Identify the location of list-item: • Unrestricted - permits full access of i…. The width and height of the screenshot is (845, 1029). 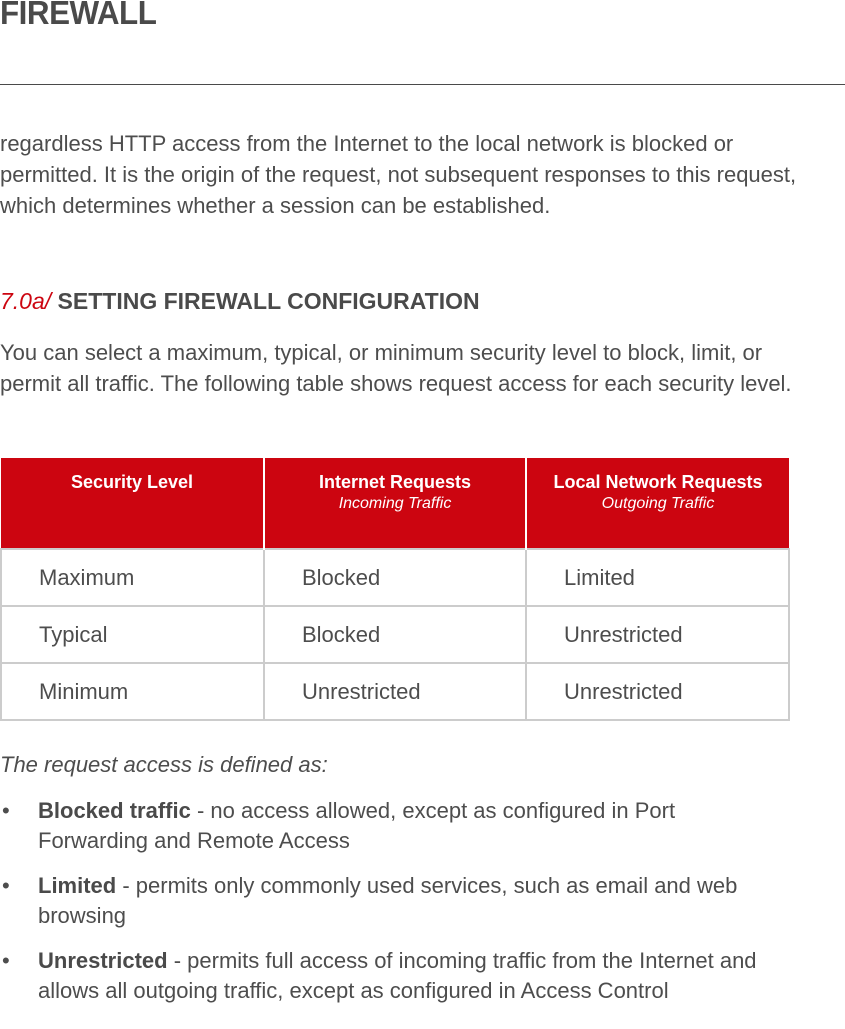
(394, 976).